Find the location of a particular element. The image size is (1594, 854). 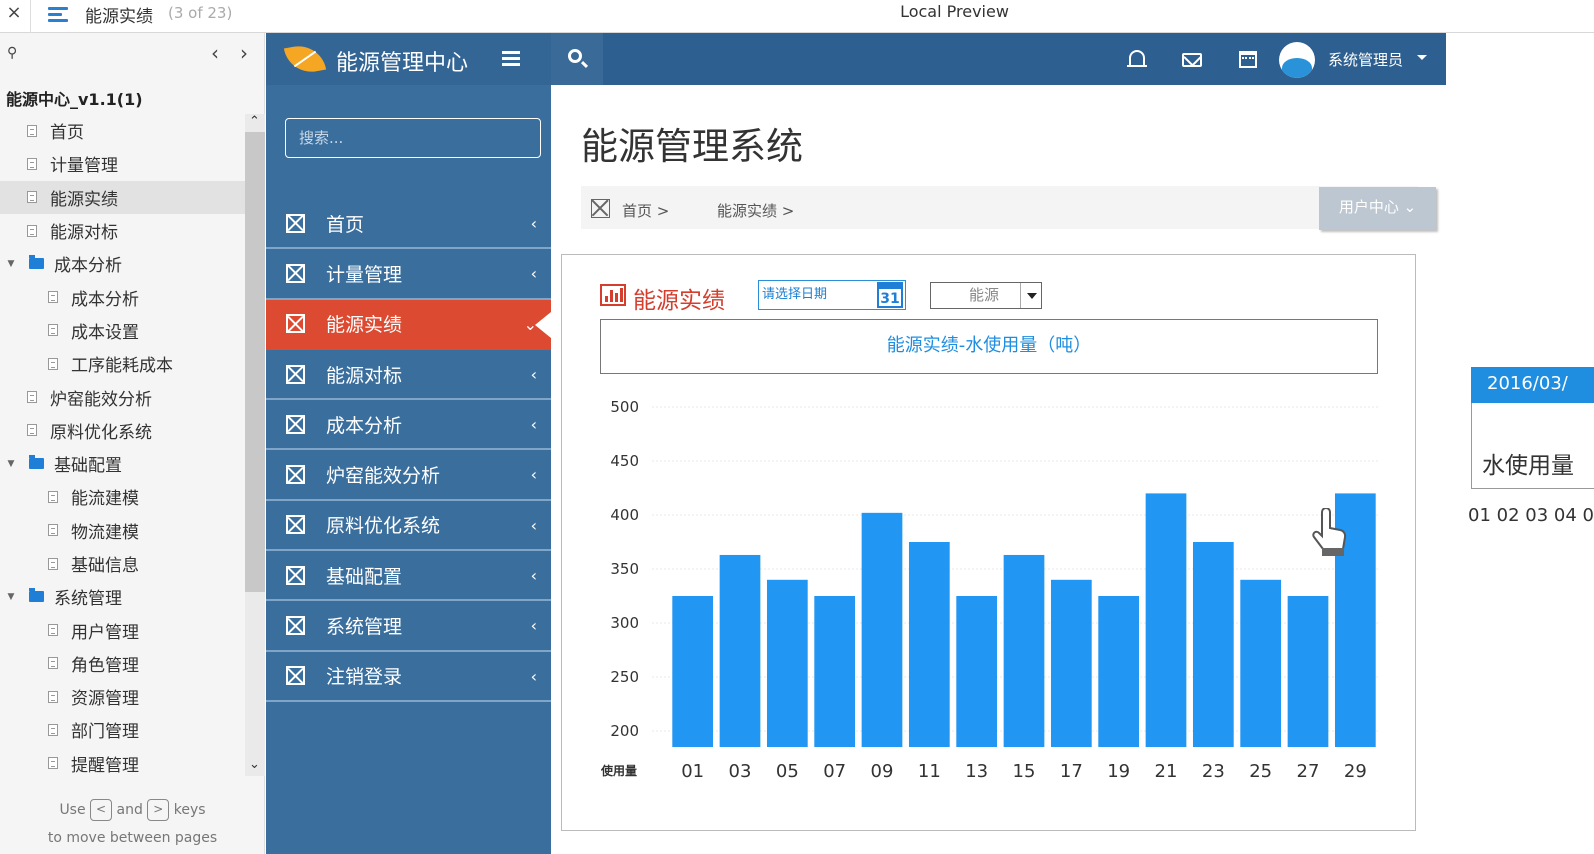

chevron-left-icon: ‹ is located at coordinates (533, 425).